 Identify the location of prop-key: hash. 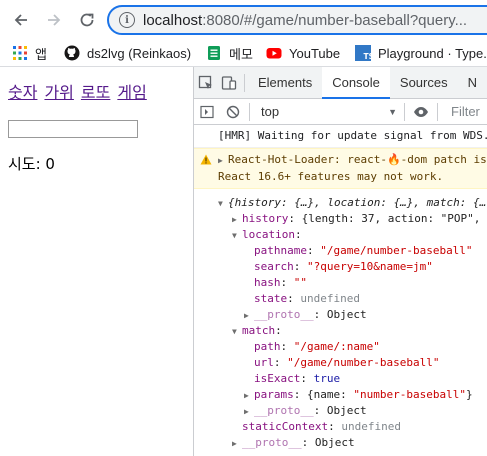
(267, 282).